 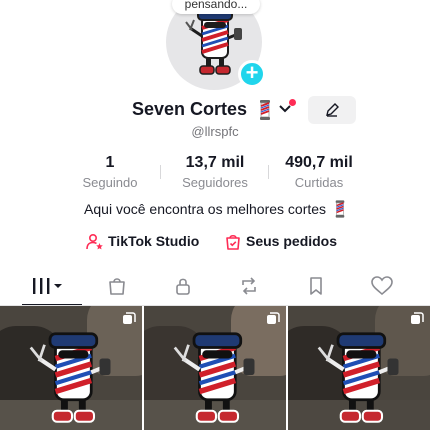 What do you see at coordinates (47, 286) in the screenshot?
I see `grid-icon` at bounding box center [47, 286].